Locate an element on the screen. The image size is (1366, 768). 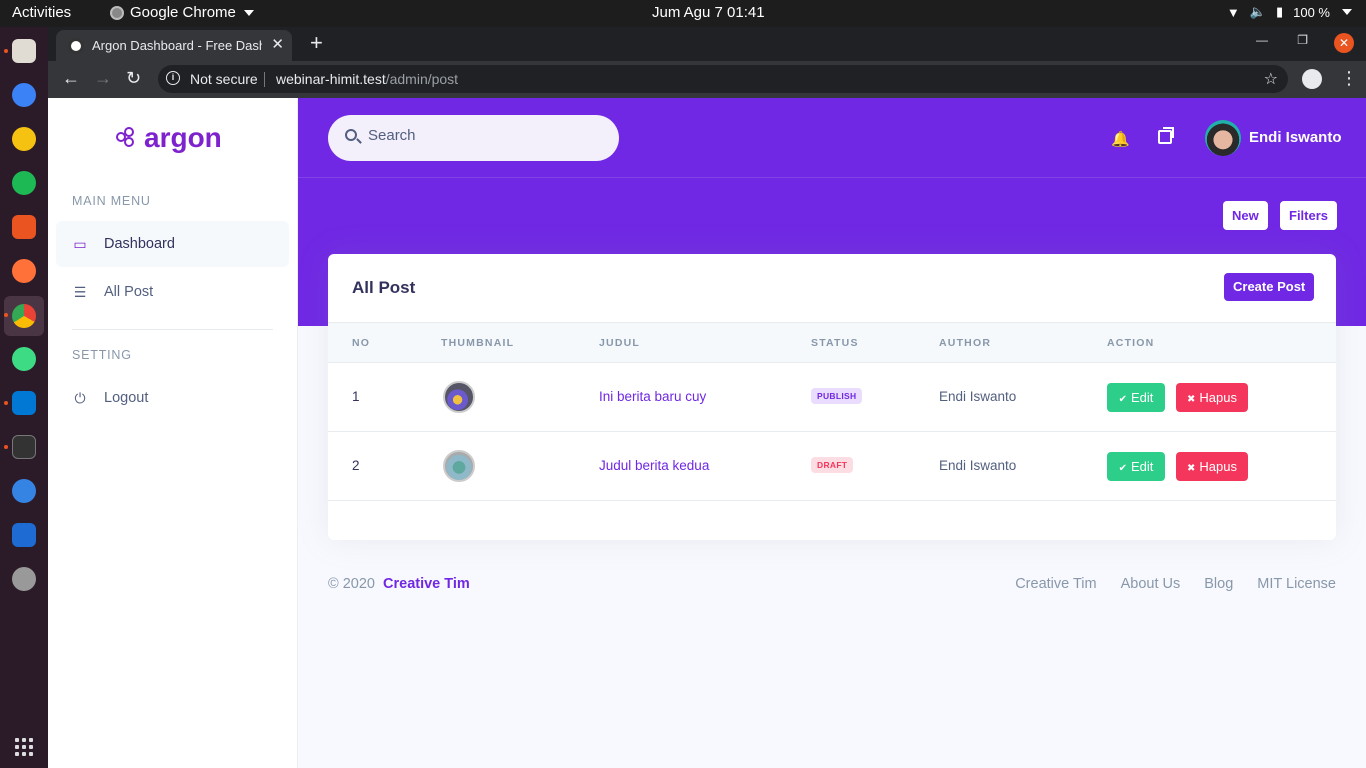
search-icon is located at coordinates (351, 135).